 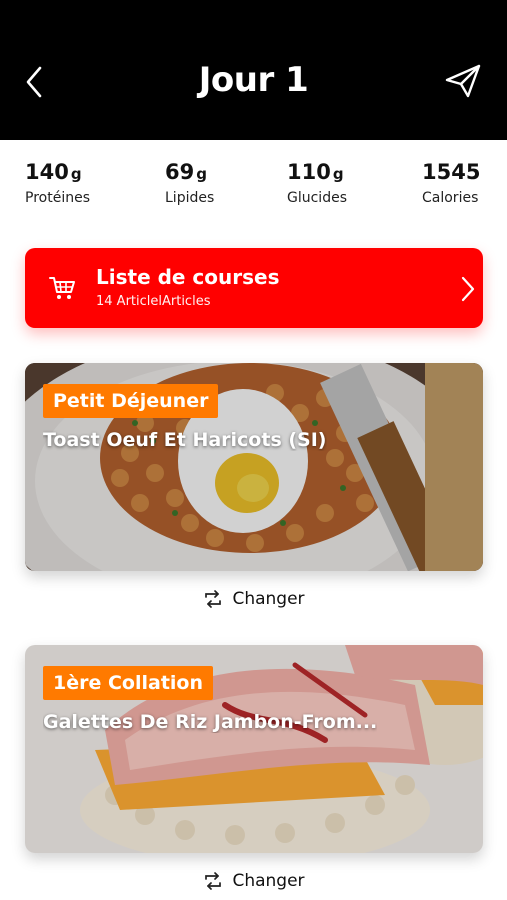 I want to click on chevron-right-icon, so click(x=468, y=289).